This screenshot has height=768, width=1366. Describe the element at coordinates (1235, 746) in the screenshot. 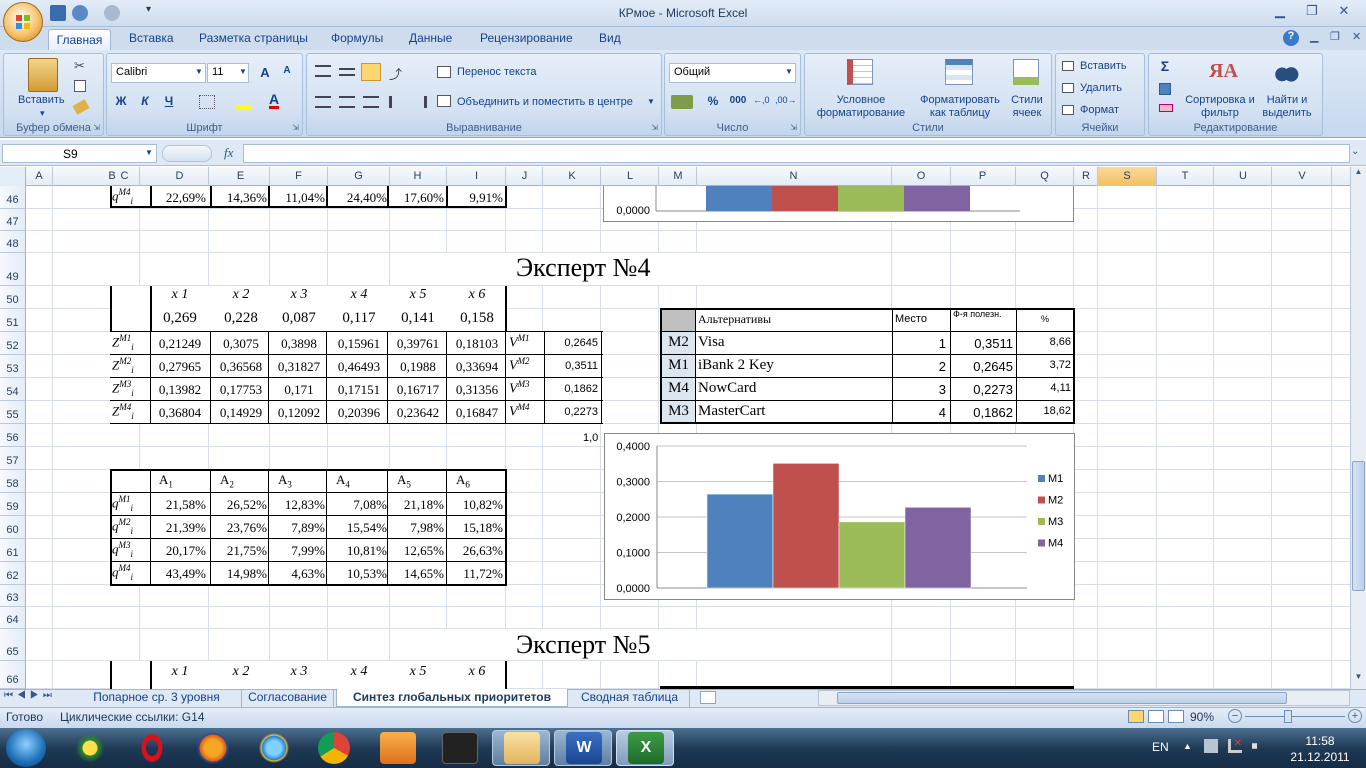

I see `network-icon: ✕` at that location.